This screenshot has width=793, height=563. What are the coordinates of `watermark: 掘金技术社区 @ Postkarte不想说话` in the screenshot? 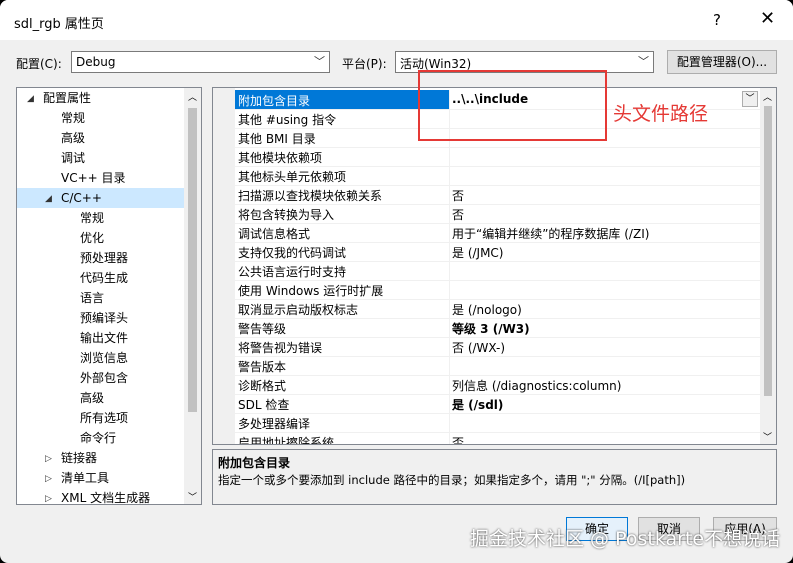 It's located at (625, 539).